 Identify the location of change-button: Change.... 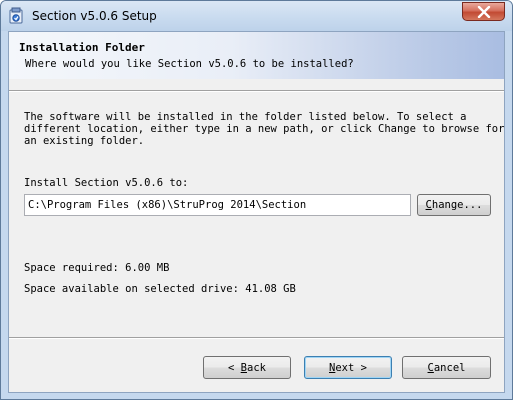
(454, 205).